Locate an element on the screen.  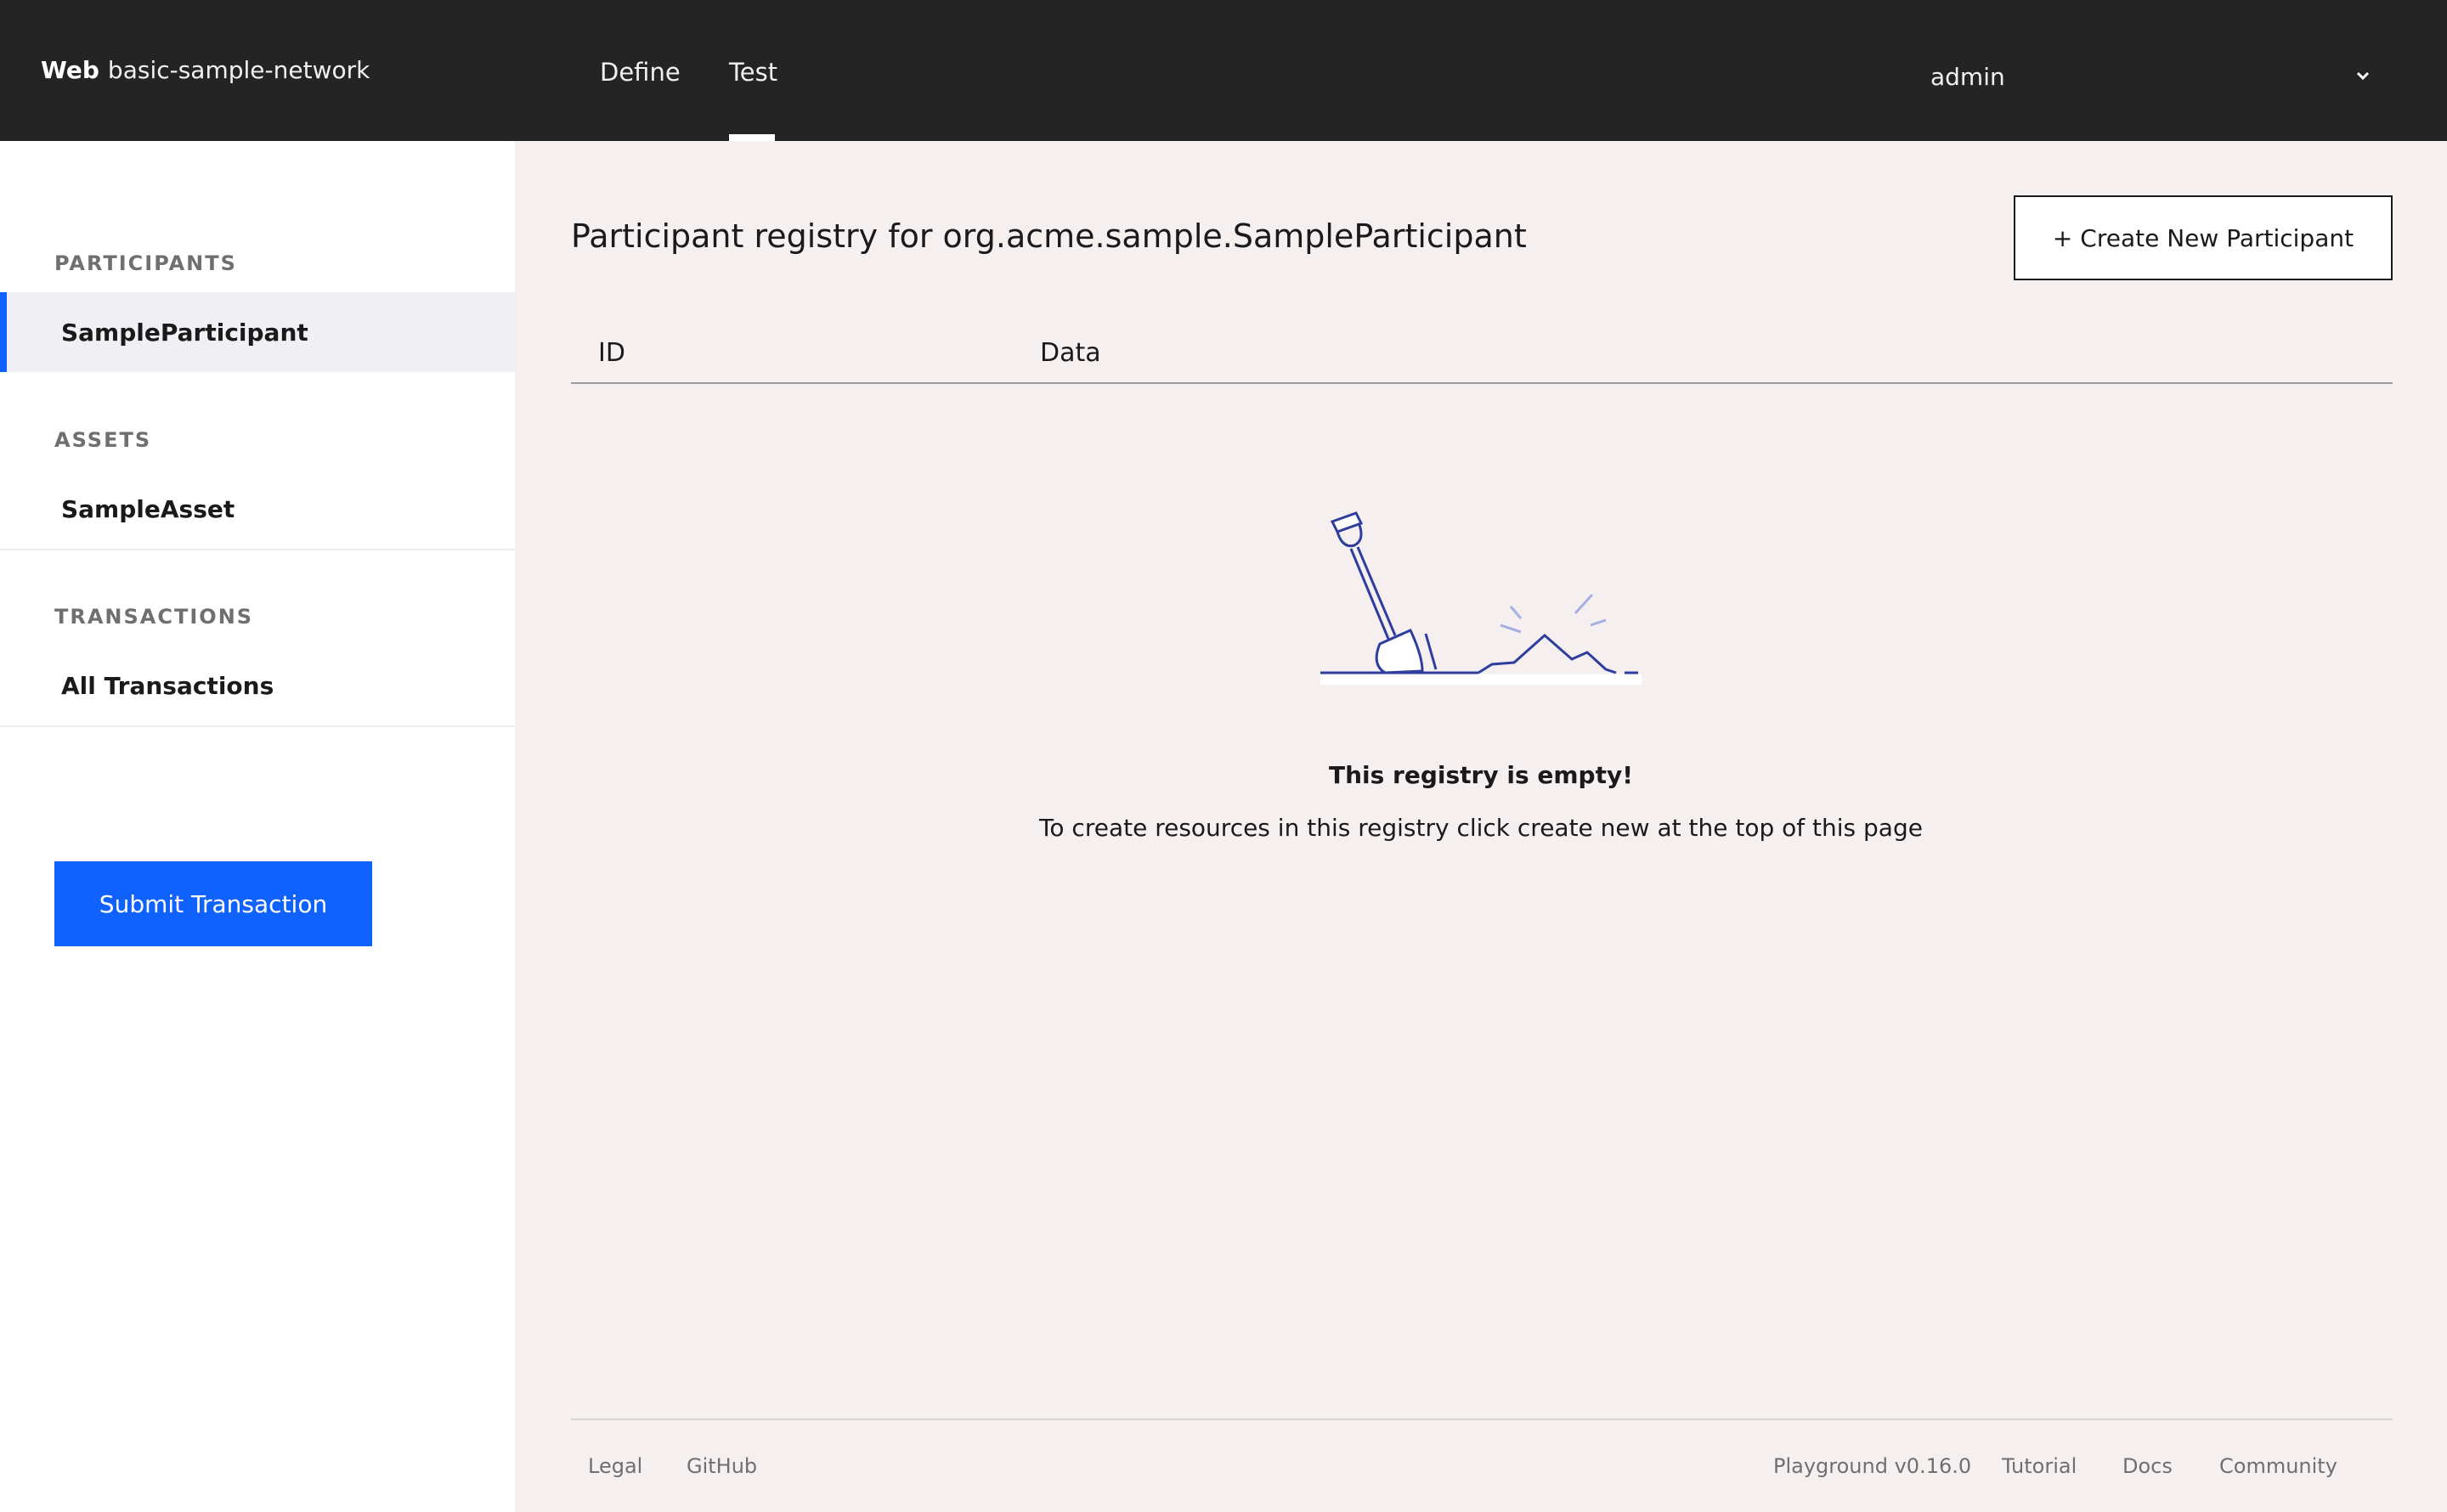
section-title-assets: ASSETS is located at coordinates (103, 440).